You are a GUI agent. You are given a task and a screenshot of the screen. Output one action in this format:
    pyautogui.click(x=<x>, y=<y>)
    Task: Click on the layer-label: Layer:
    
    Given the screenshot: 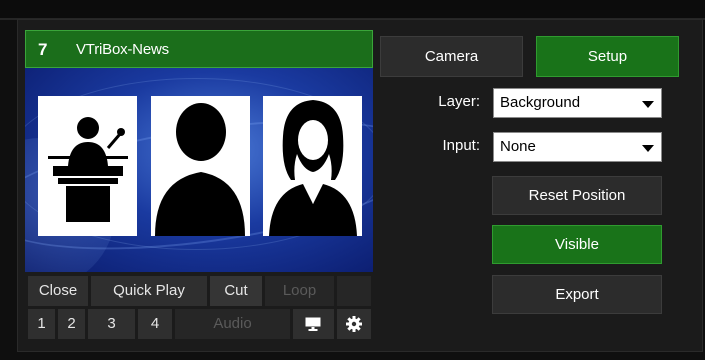 What is the action you would take?
    pyautogui.click(x=459, y=101)
    